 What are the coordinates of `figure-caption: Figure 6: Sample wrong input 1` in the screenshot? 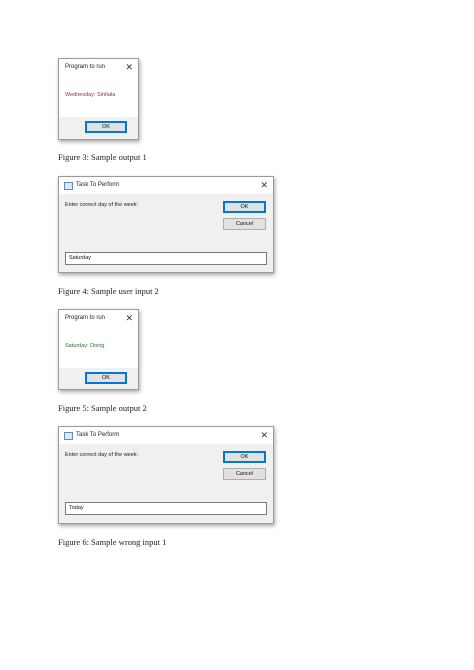 It's located at (112, 542).